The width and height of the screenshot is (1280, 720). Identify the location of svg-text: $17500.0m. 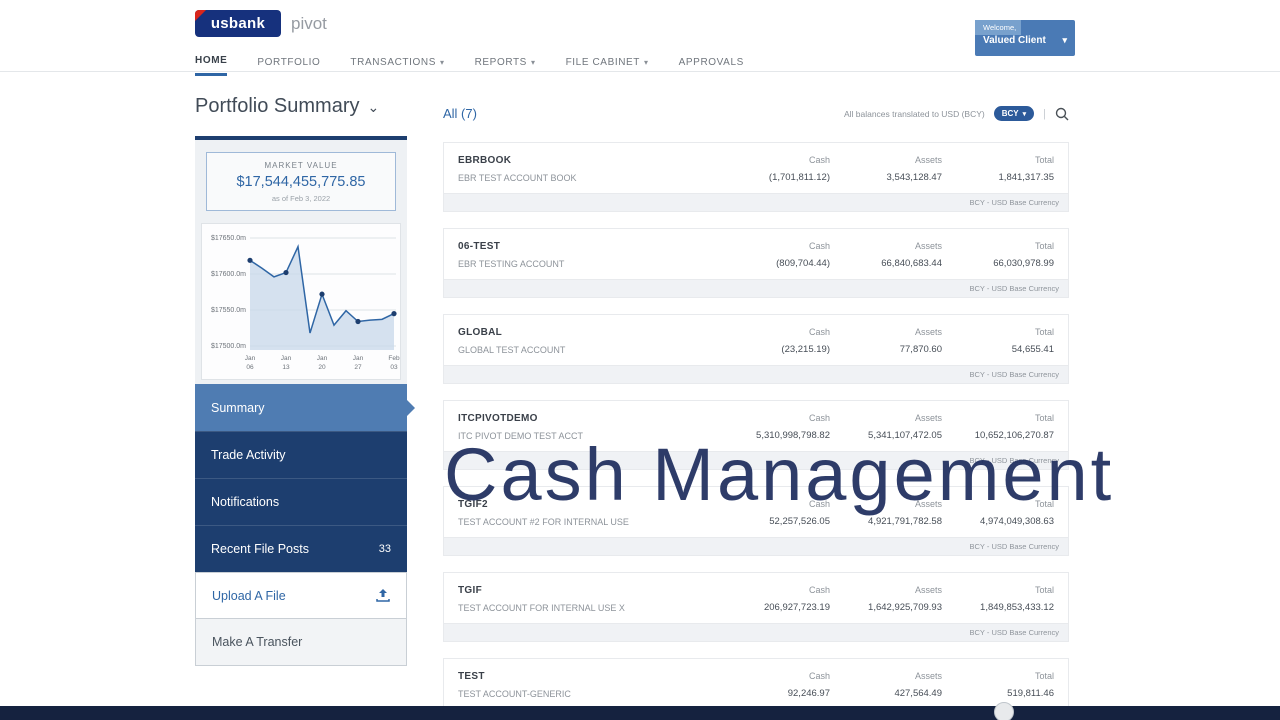
(228, 346).